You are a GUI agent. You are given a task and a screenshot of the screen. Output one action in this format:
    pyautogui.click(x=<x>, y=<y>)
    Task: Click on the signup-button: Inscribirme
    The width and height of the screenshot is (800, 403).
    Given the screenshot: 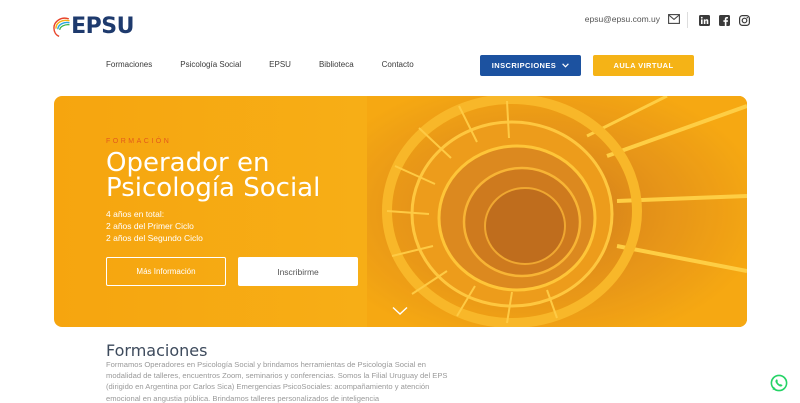 What is the action you would take?
    pyautogui.click(x=298, y=271)
    